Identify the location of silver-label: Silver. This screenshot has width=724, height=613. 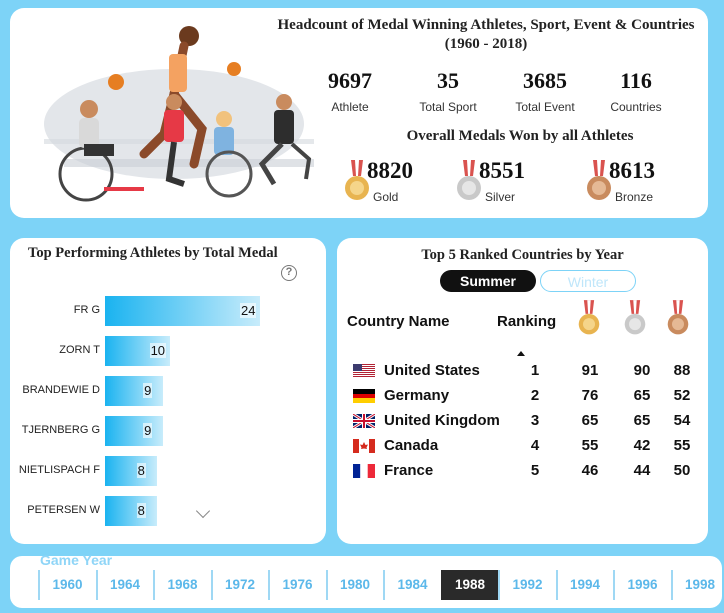
(500, 197).